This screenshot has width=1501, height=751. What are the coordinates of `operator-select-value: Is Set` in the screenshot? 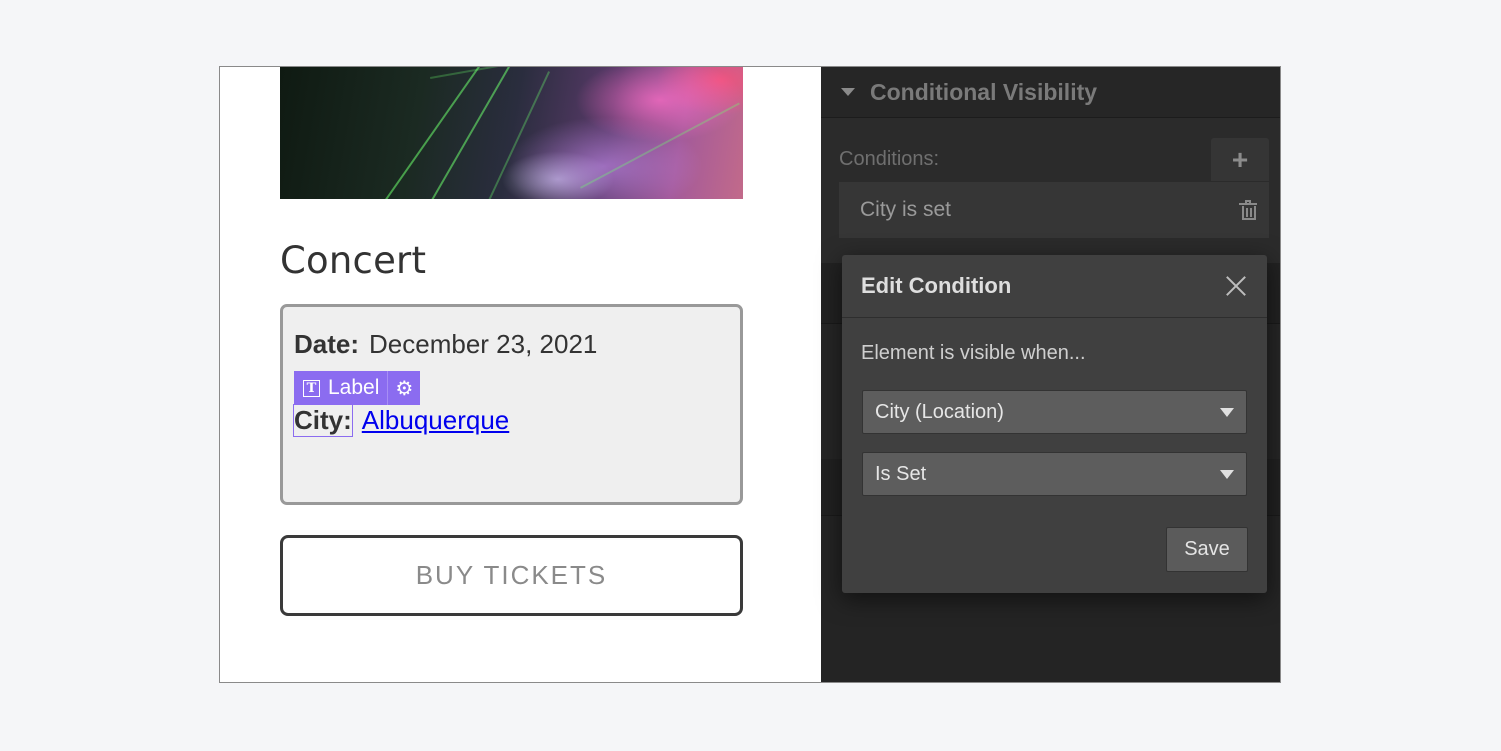 It's located at (901, 473).